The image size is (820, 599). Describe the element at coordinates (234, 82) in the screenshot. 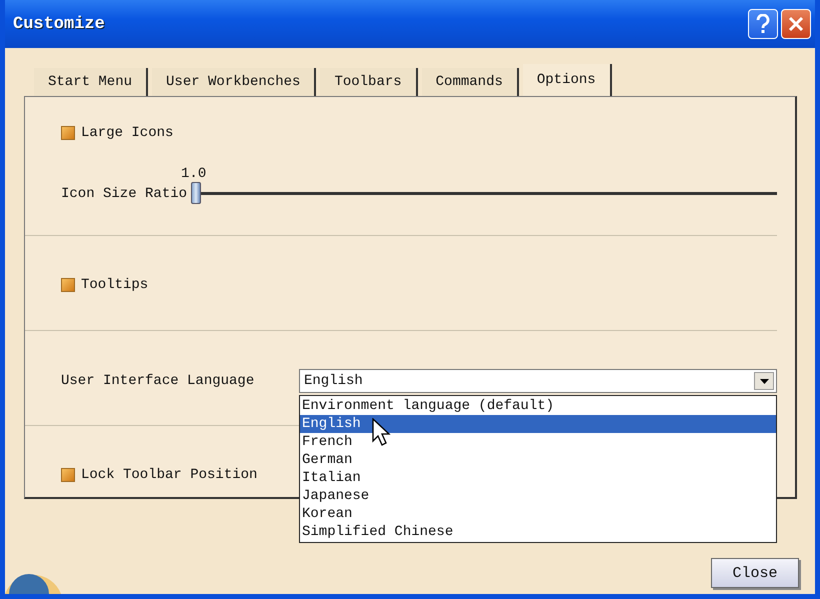

I see `tab: User Workbenches` at that location.